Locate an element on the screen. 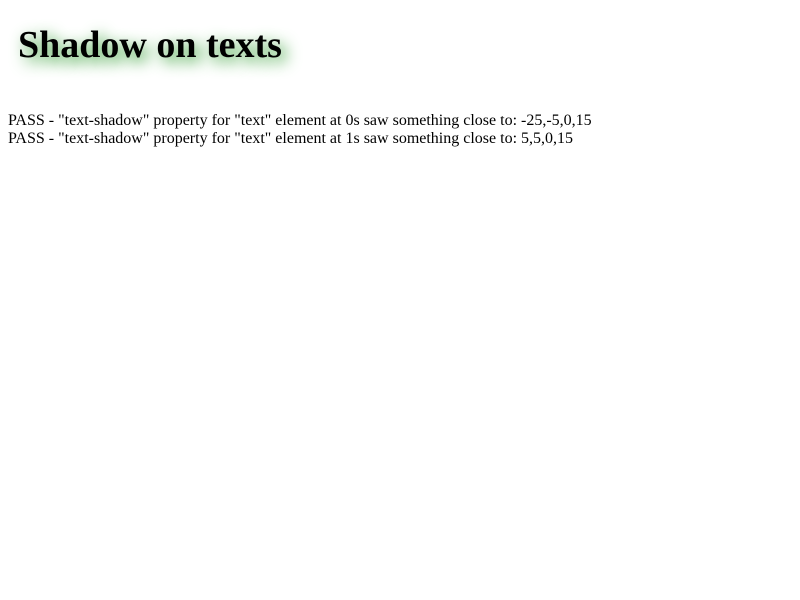  shadow-text-heading: Shadow on texts is located at coordinates (150, 45).